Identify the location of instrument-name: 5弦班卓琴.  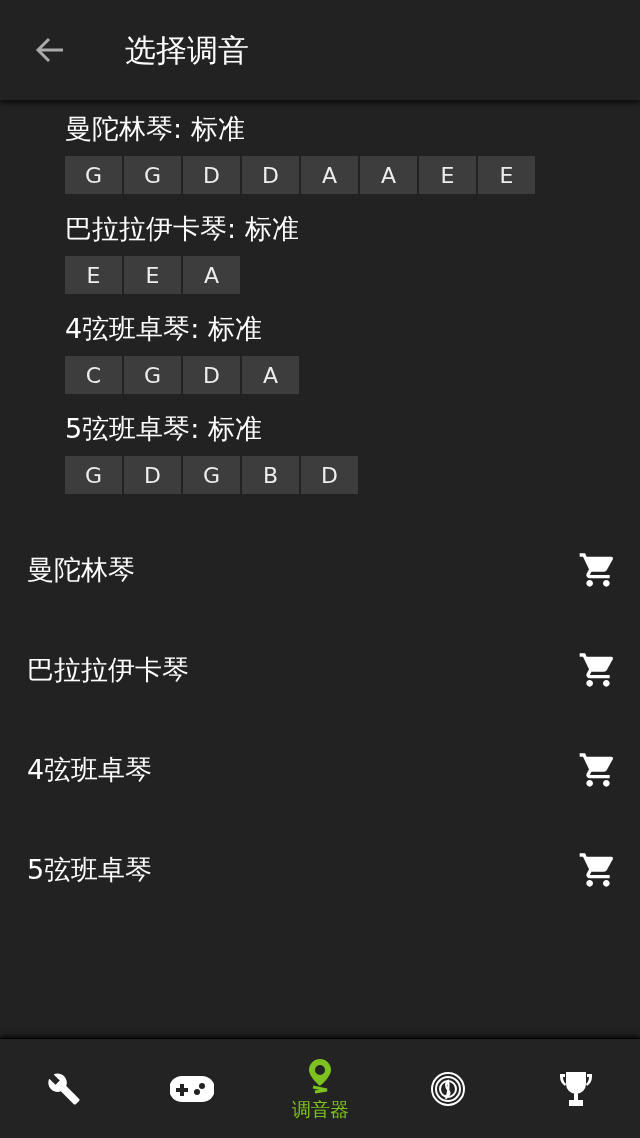
(90, 870).